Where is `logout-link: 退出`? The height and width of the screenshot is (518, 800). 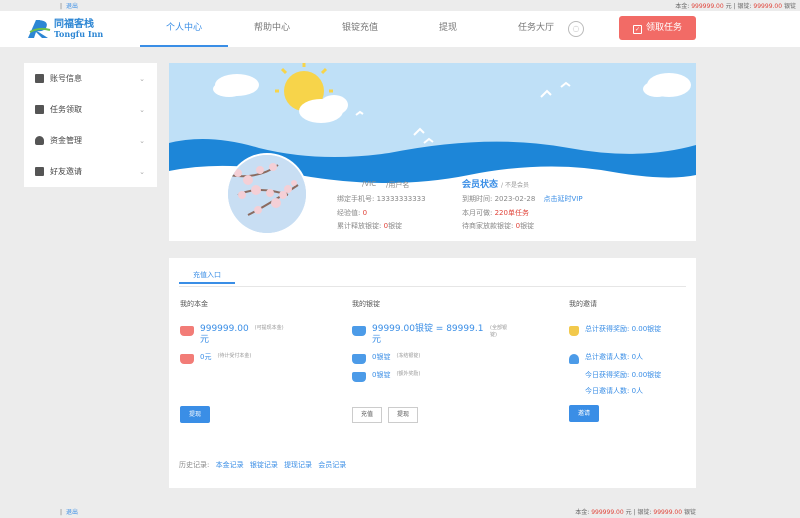 logout-link: 退出 is located at coordinates (72, 6).